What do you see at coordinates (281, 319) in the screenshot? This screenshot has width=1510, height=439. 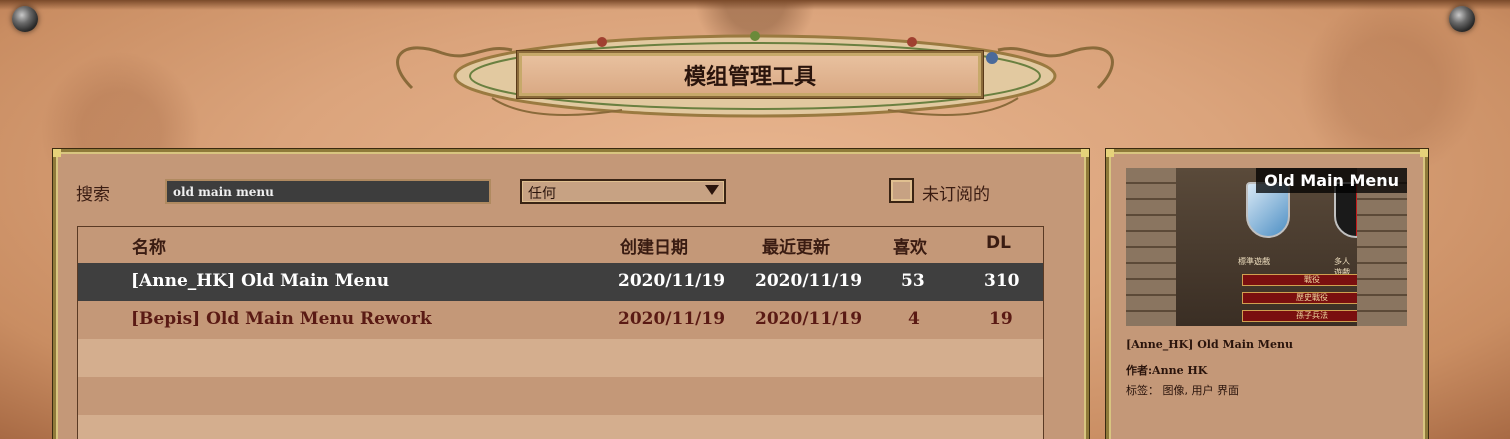 I see `row-name: [Bepis] Old Main Menu Rework` at bounding box center [281, 319].